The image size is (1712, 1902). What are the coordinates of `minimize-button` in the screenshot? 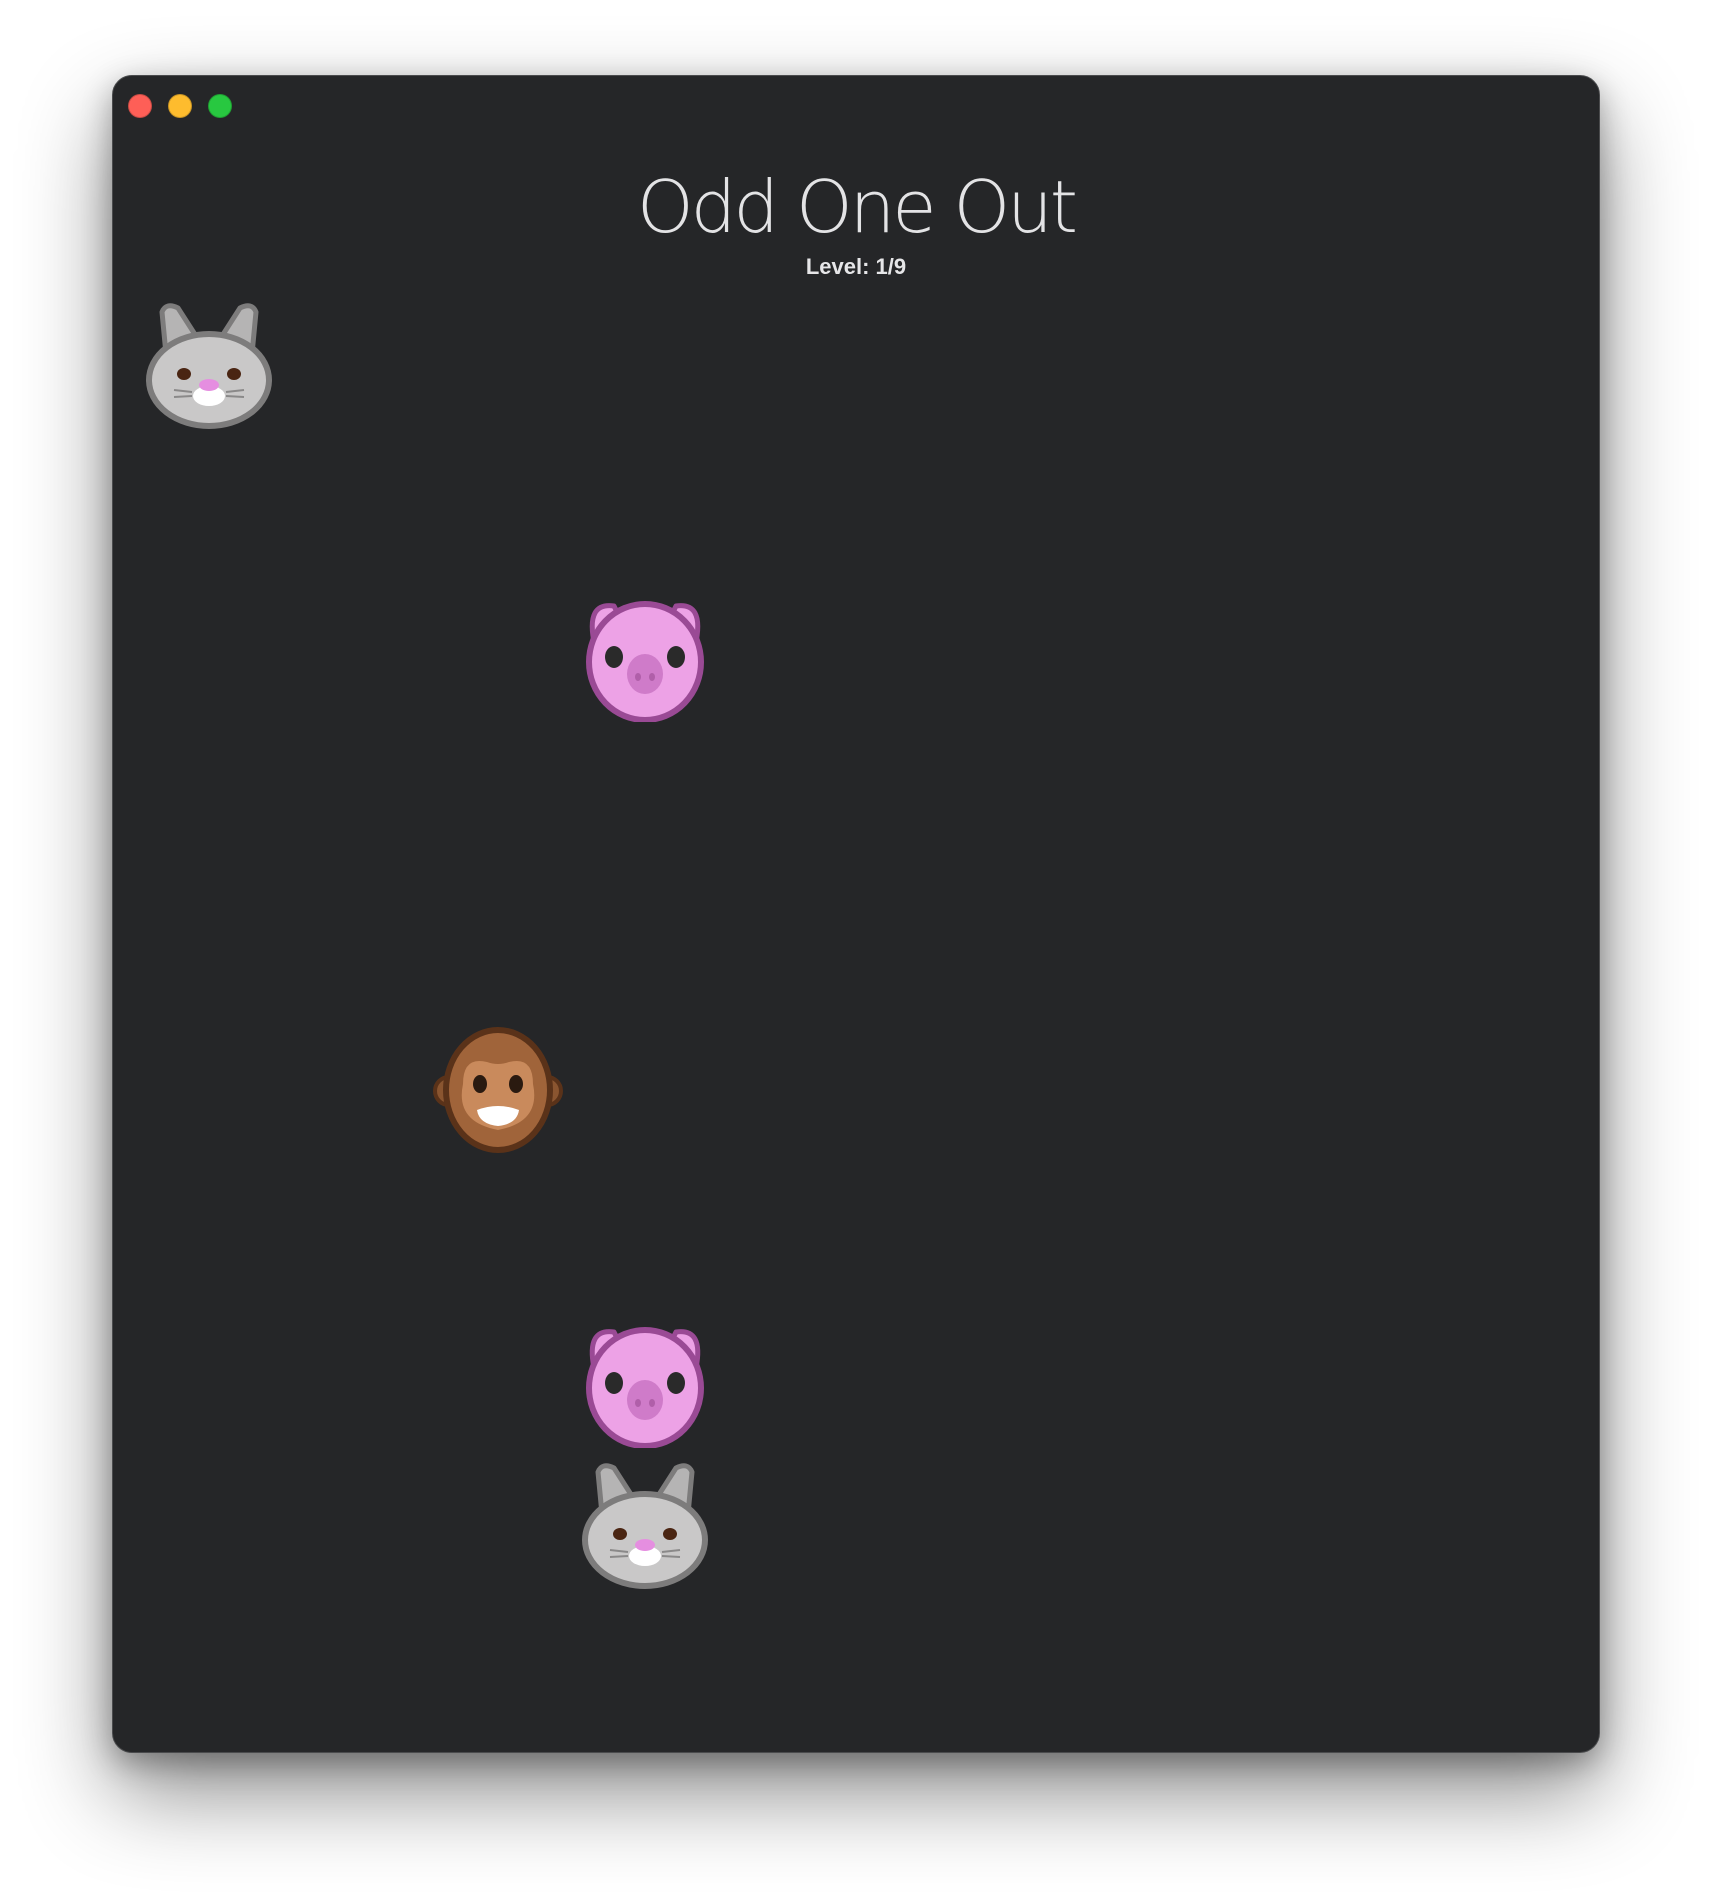 It's located at (180, 106).